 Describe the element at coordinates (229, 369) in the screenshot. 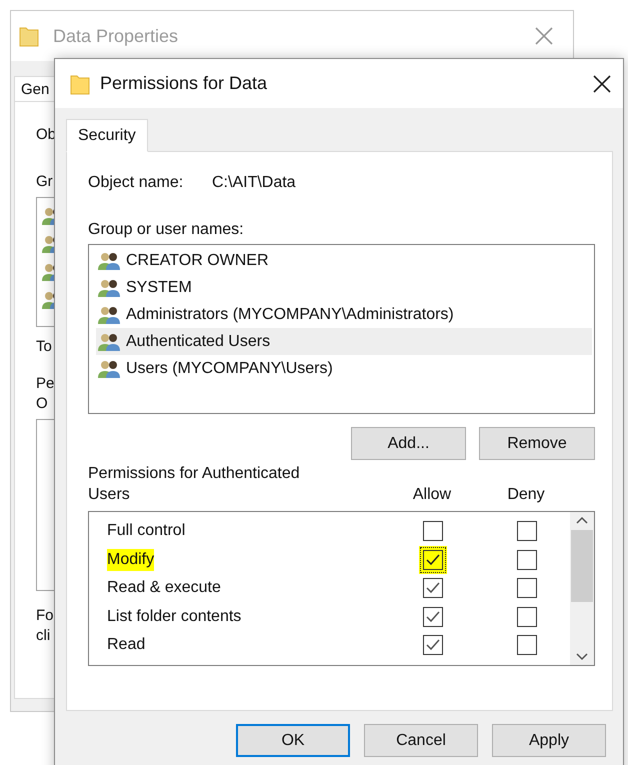

I see `group-item: Users (MYCOMPANY\Users)` at that location.